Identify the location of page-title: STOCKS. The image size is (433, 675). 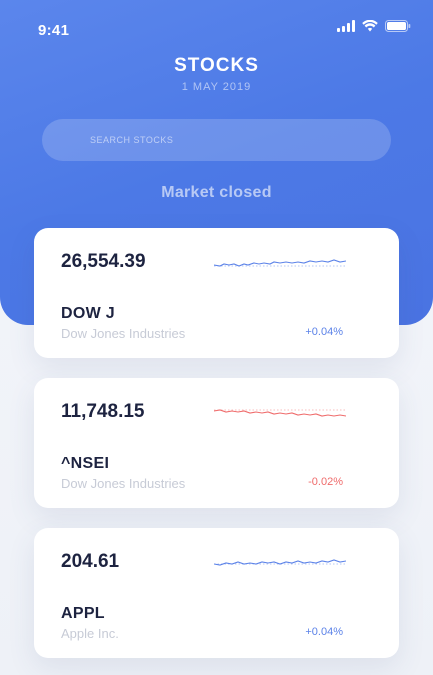
(216, 65).